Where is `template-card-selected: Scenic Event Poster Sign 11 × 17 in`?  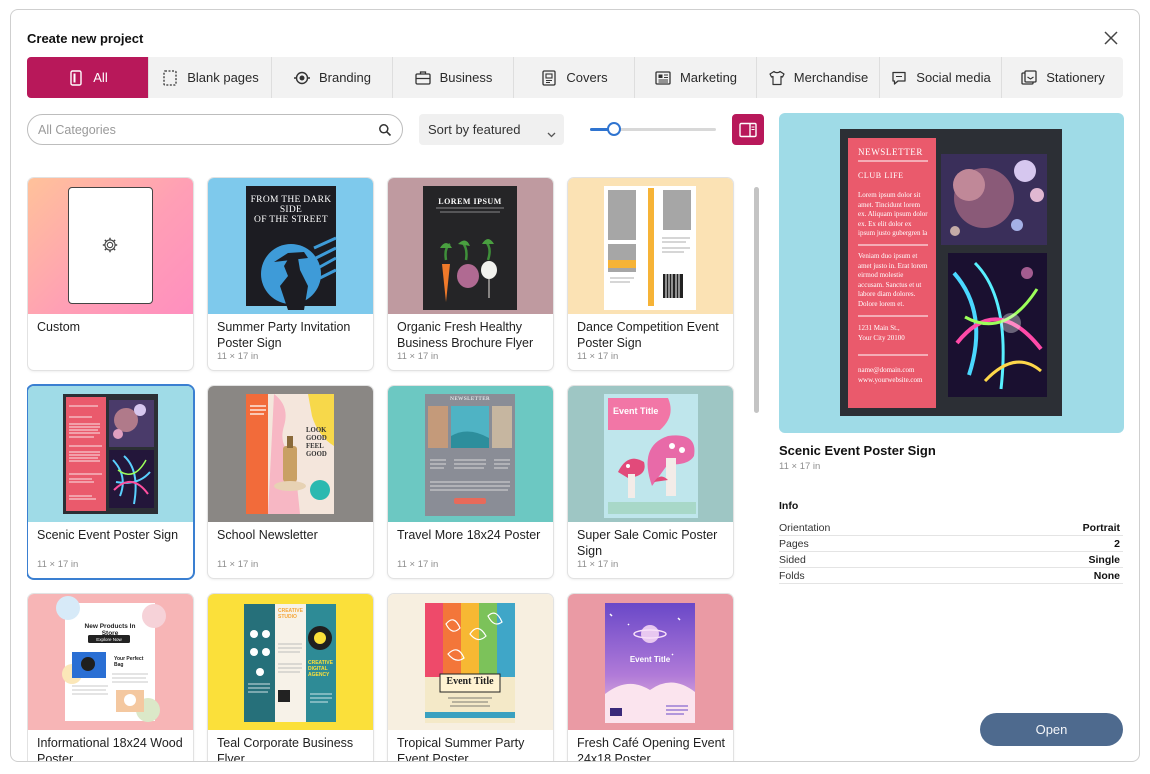
template-card-selected: Scenic Event Poster Sign 11 × 17 in is located at coordinates (110, 482).